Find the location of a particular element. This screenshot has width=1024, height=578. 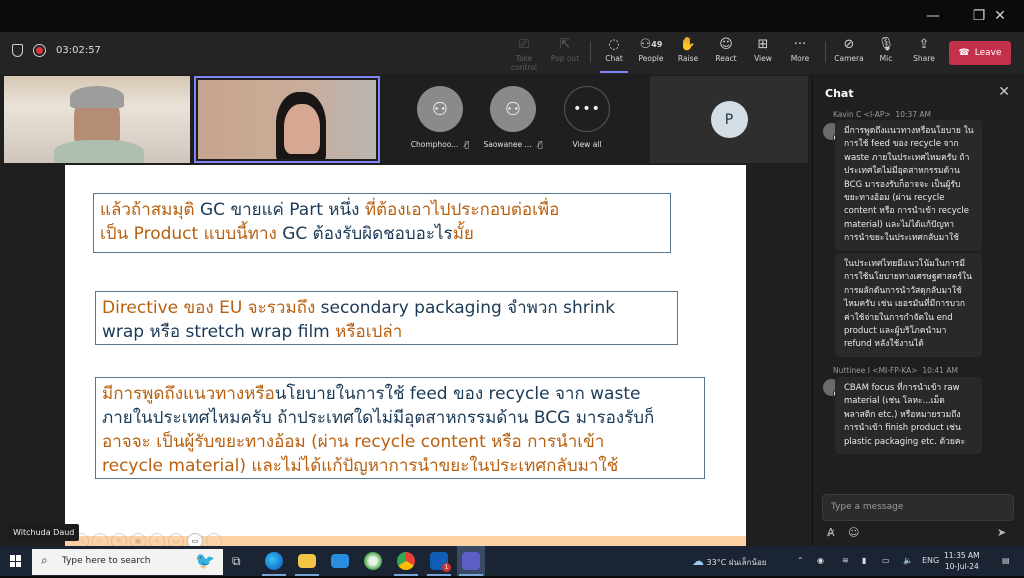

participant-chomphoo: ⚇ Chomphoo... 🎙̸ is located at coordinates (440, 117).